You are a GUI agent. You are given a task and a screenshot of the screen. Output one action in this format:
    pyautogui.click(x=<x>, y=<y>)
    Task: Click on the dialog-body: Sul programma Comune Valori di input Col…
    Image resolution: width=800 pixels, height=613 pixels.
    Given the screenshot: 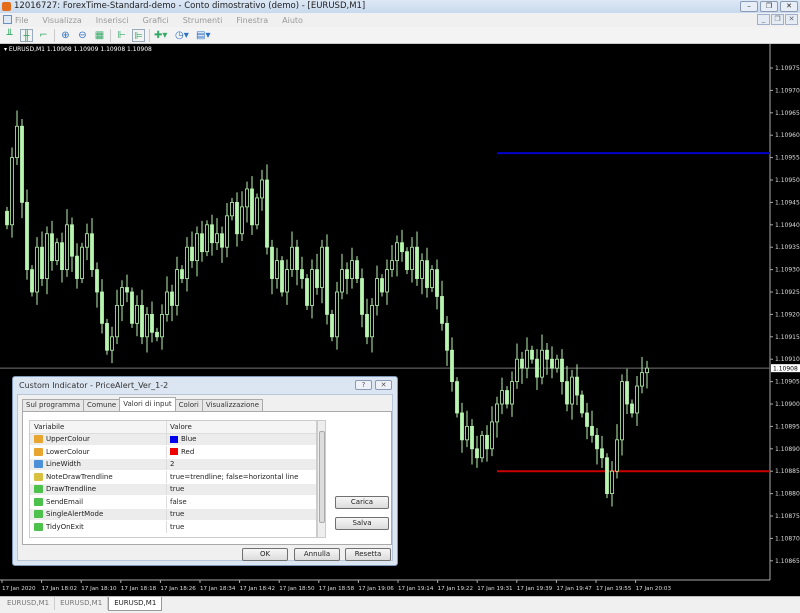 What is the action you would take?
    pyautogui.click(x=205, y=477)
    